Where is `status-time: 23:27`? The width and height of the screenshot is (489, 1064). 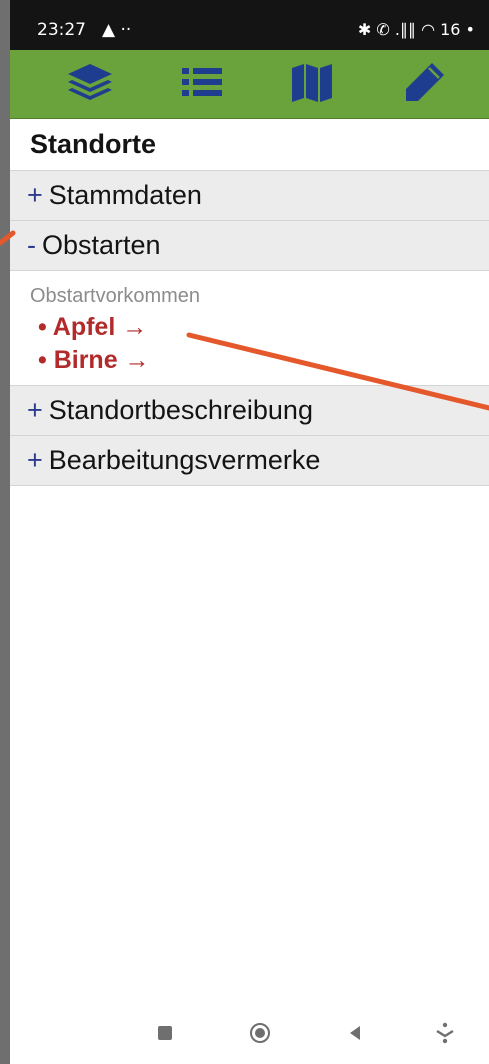
status-time: 23:27 is located at coordinates (61, 30).